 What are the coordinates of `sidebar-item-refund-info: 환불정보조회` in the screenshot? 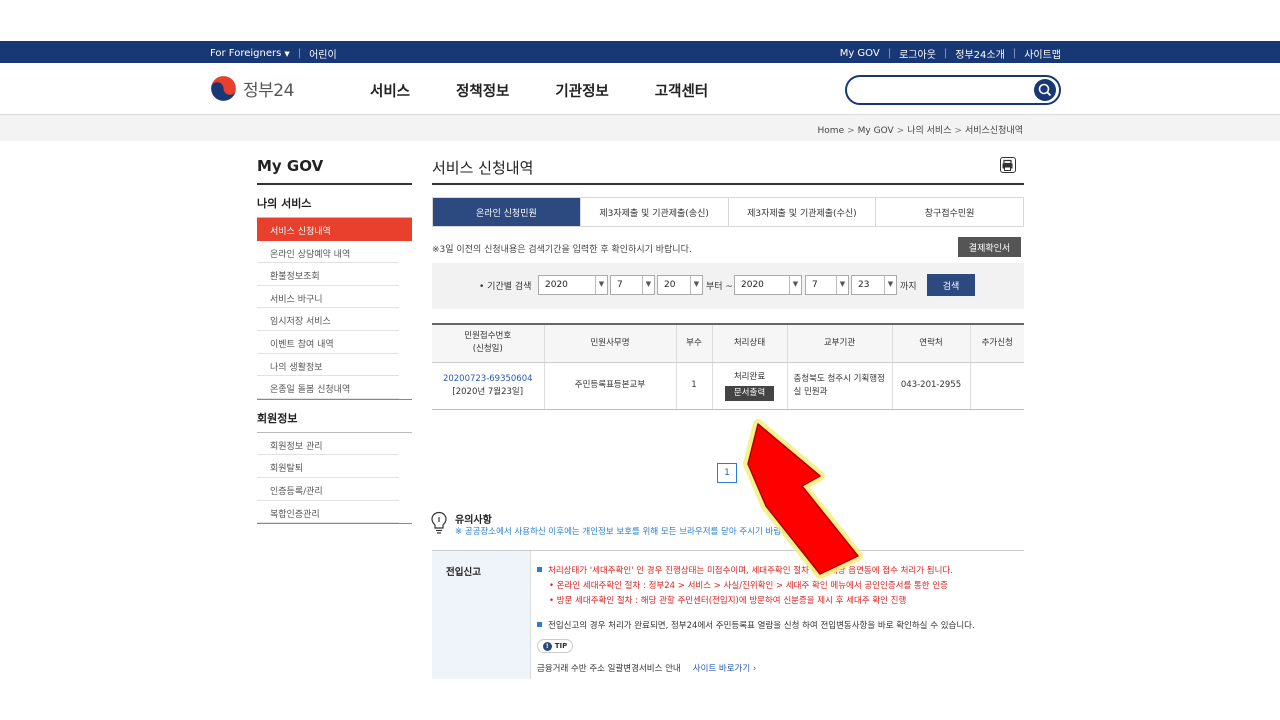 It's located at (328, 274).